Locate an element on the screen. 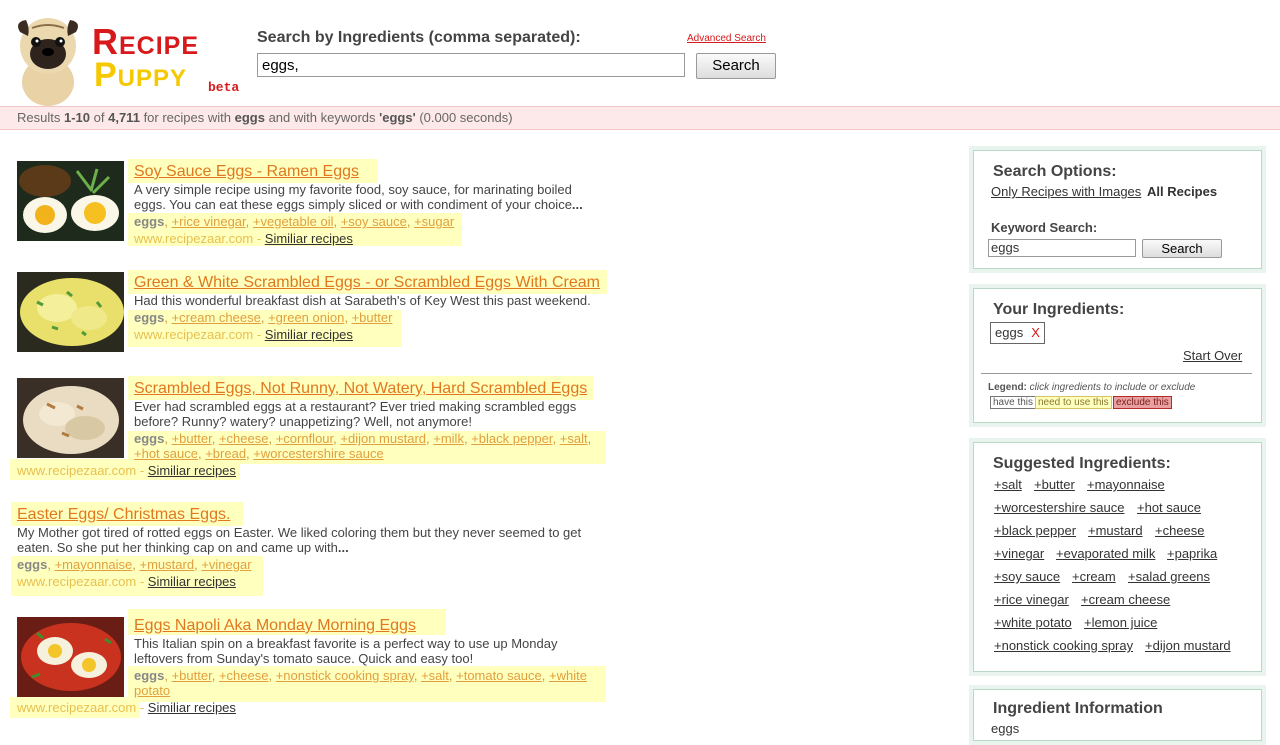 This screenshot has height=745, width=1280. suggested-ingredient: +vinegar is located at coordinates (1019, 553).